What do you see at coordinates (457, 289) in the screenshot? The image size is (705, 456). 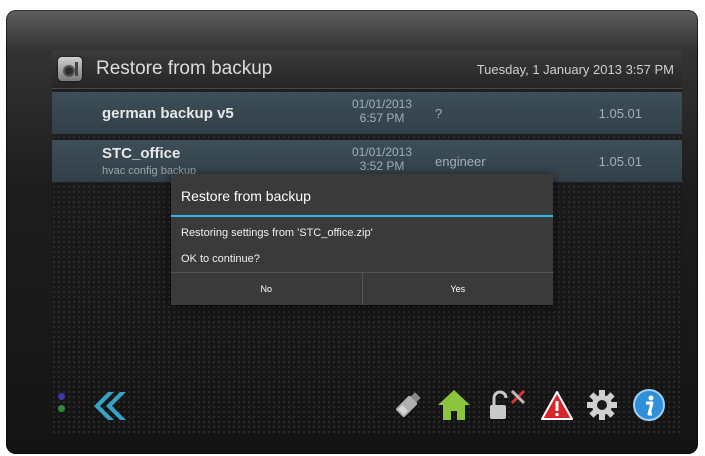 I see `yes-button: Yes` at bounding box center [457, 289].